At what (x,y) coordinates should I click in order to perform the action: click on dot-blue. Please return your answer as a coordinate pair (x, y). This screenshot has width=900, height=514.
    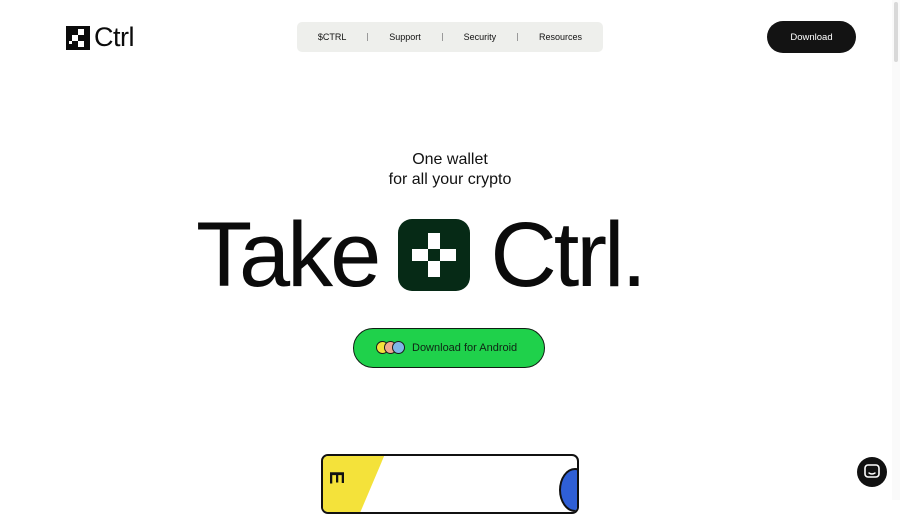
    Looking at the image, I should click on (398, 347).